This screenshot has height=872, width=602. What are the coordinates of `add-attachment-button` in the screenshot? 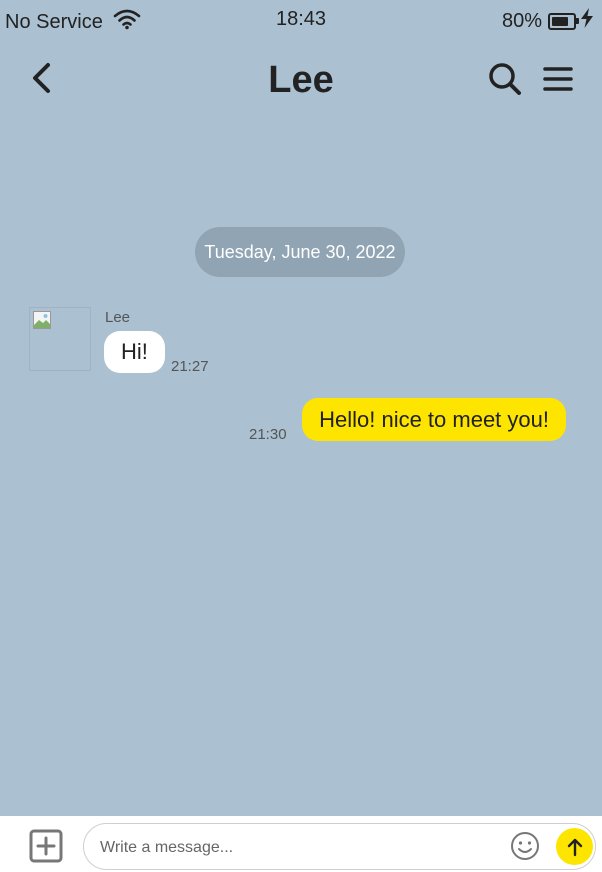 It's located at (46, 846).